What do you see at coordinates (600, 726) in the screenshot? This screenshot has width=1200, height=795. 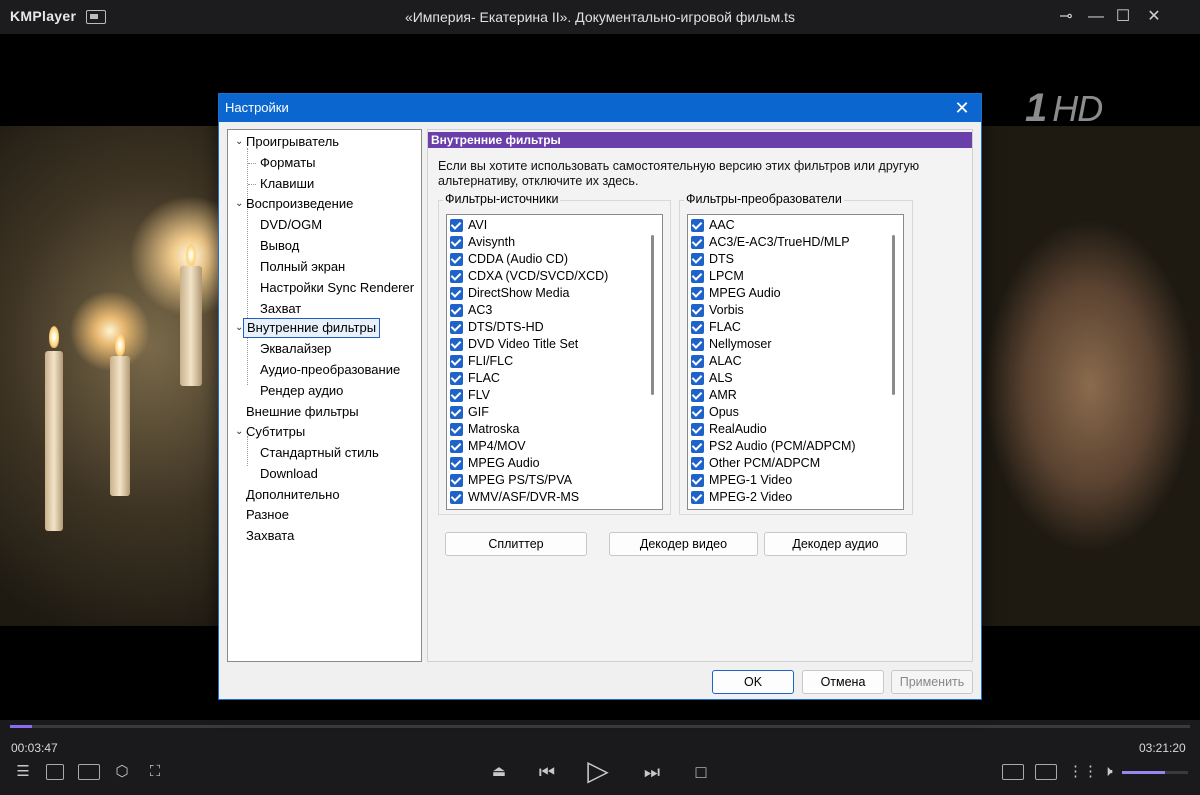 I see `seek-bar` at bounding box center [600, 726].